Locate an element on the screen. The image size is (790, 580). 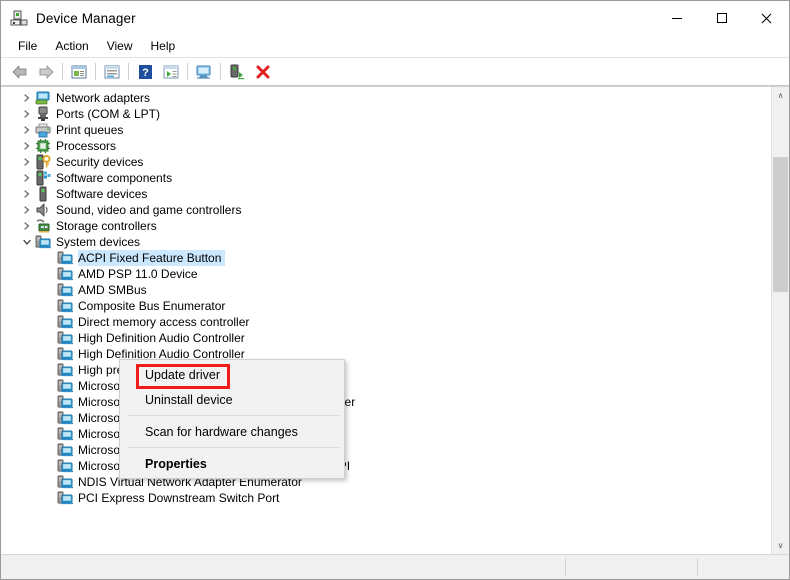
tree-row-label: Ports (COM & LPT) is located at coordinates (108, 114).